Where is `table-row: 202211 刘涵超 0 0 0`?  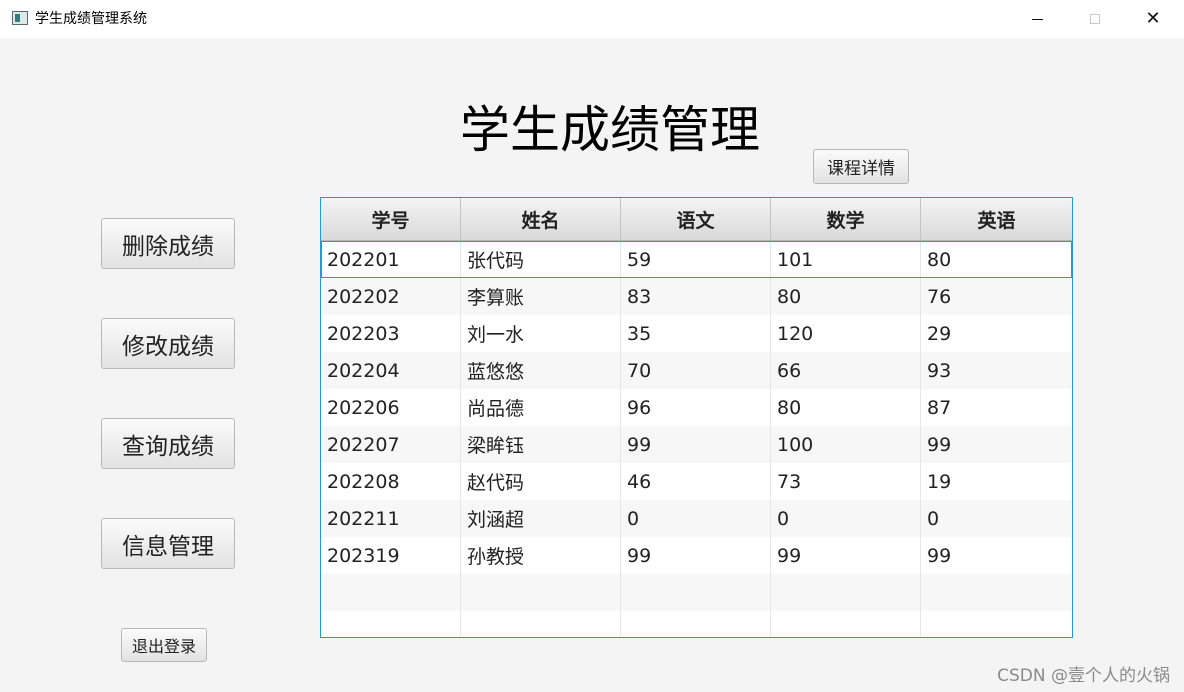
table-row: 202211 刘涵超 0 0 0 is located at coordinates (696, 518).